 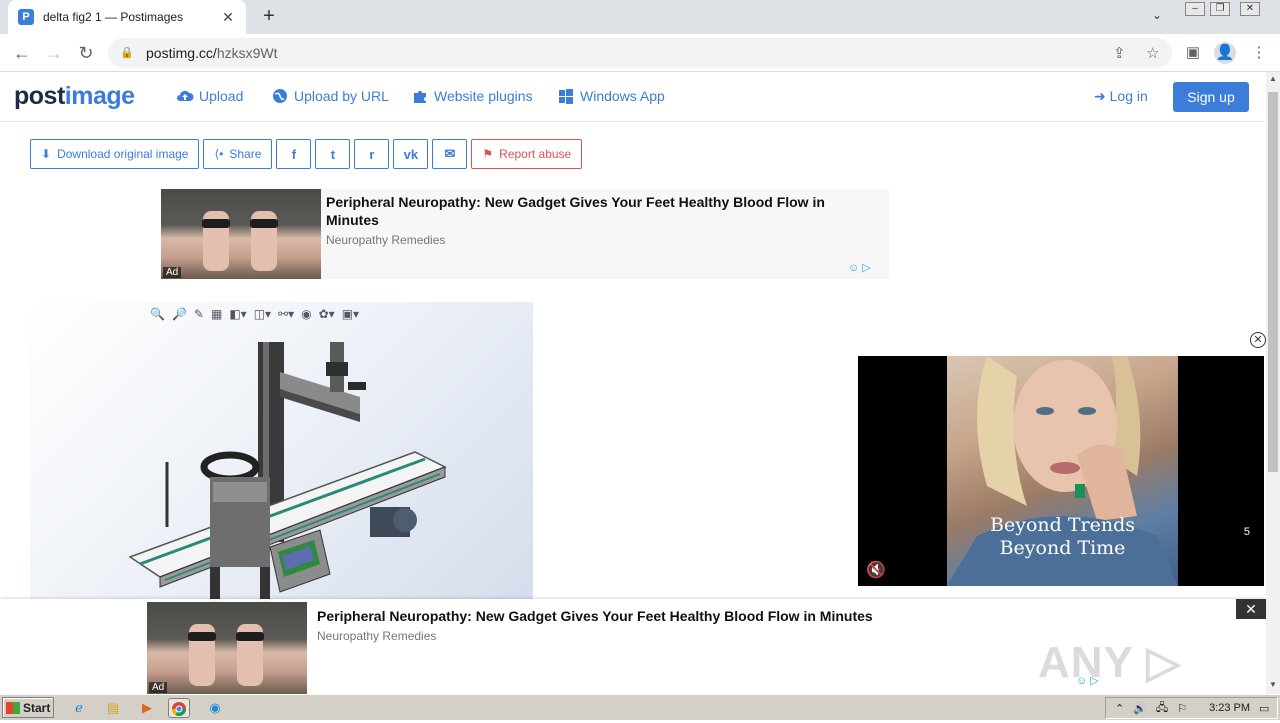 I want to click on twitter-share-button: t, so click(x=333, y=154).